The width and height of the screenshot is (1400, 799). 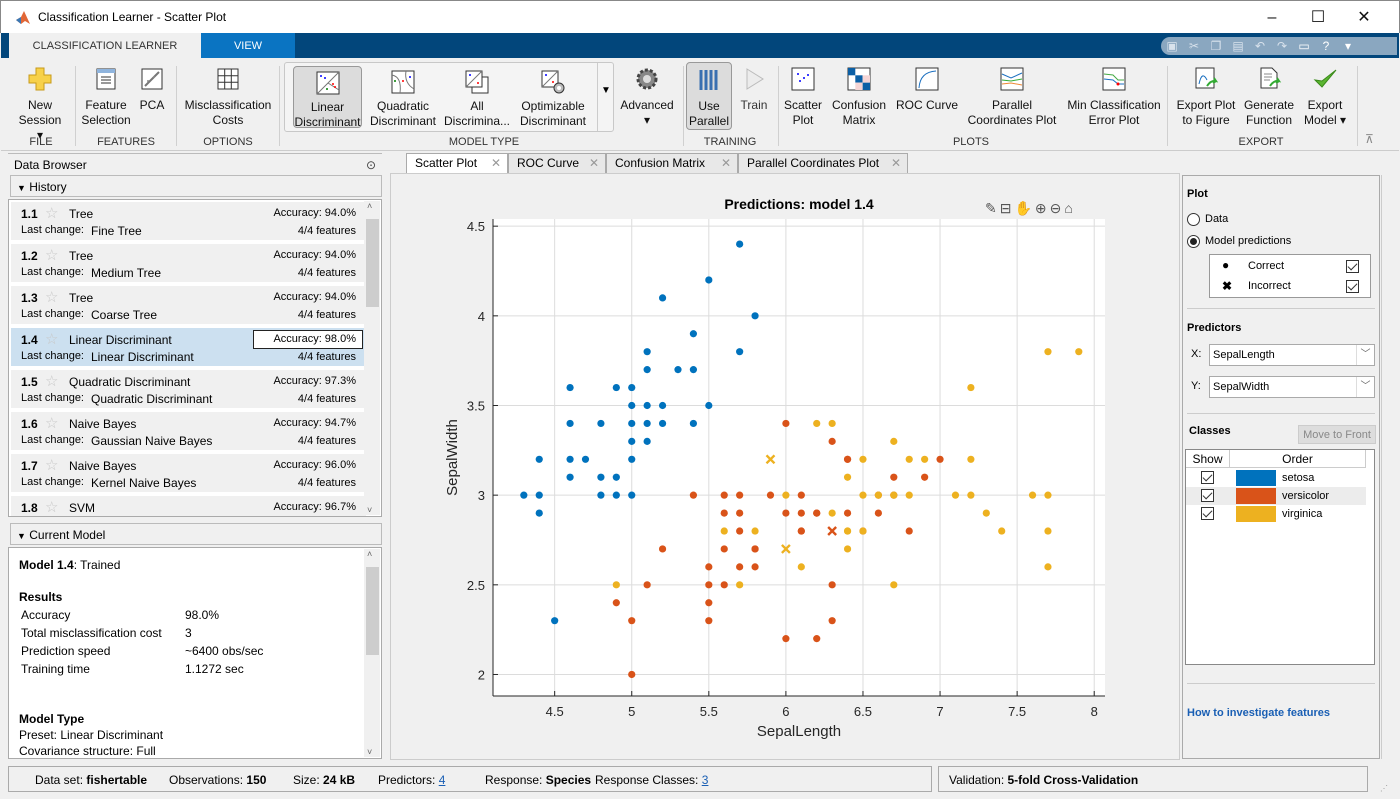 I want to click on data-tips-icon: ⊟, so click(x=1007, y=208).